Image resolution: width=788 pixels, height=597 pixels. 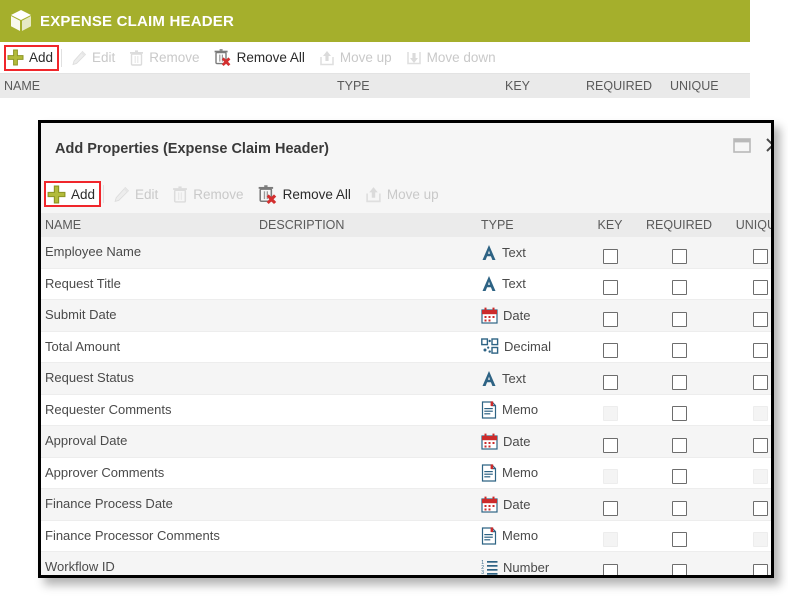 What do you see at coordinates (207, 194) in the screenshot?
I see `dialog-remove-button: Remove` at bounding box center [207, 194].